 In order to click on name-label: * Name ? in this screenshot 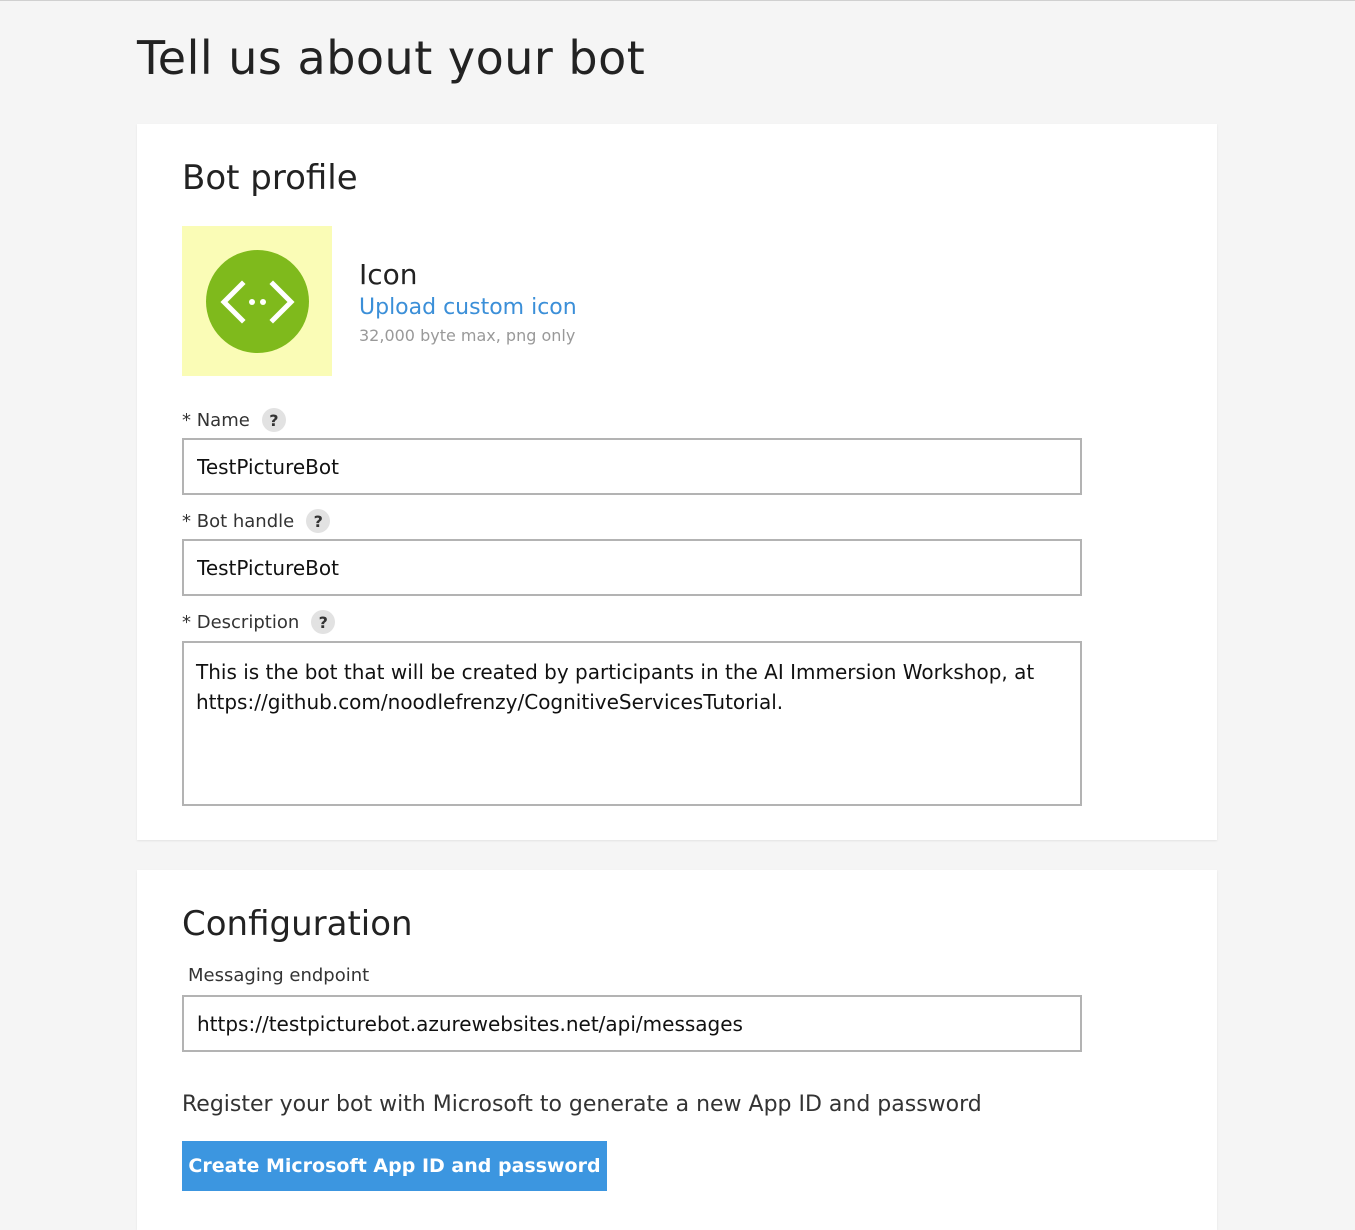, I will do `click(234, 420)`.